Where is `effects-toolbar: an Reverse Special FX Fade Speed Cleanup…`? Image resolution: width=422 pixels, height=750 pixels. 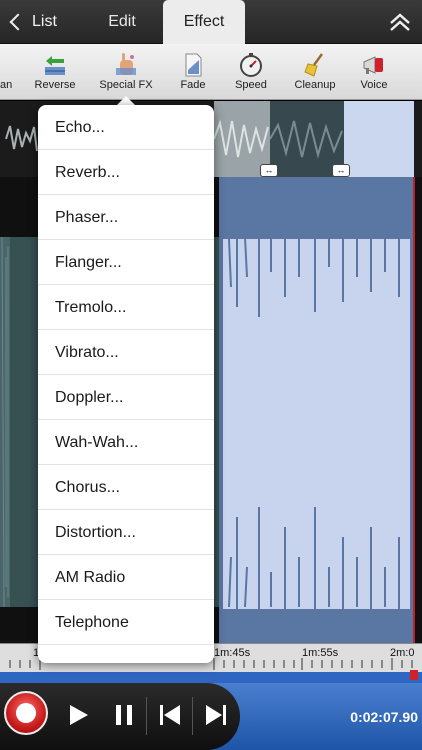 effects-toolbar: an Reverse Special FX Fade Speed Cleanup… is located at coordinates (211, 72).